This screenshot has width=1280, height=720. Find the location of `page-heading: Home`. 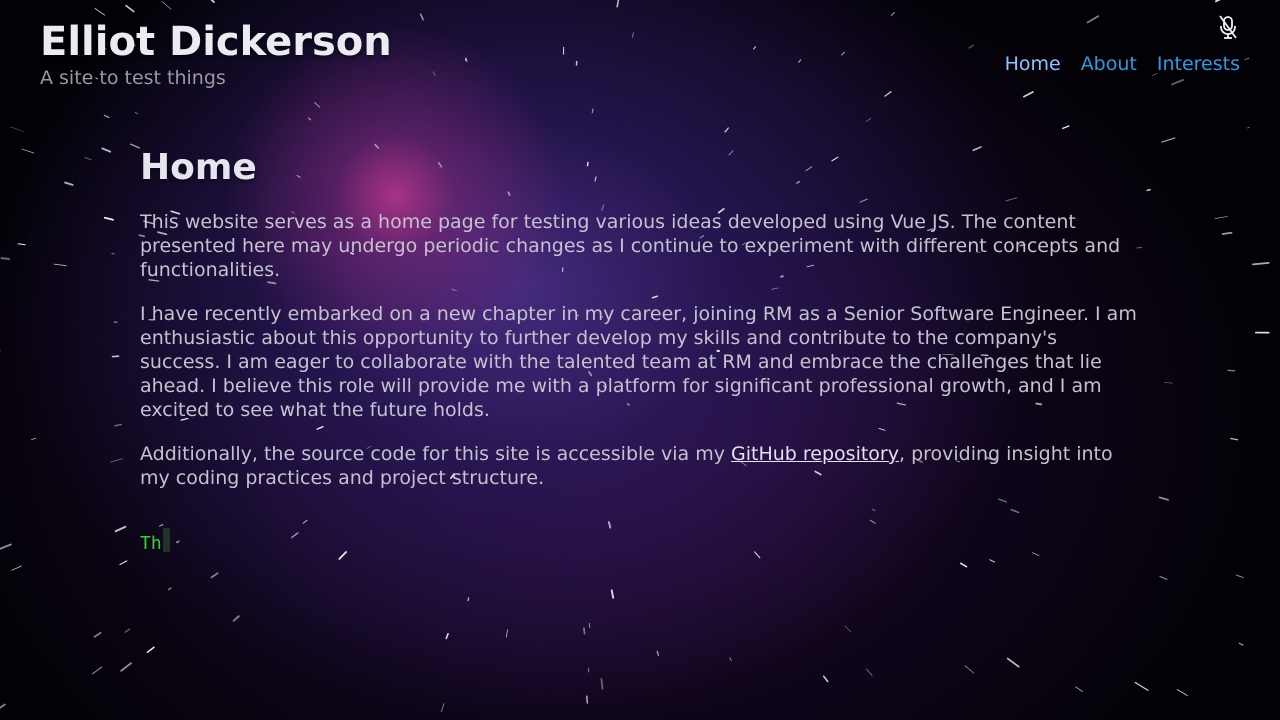

page-heading: Home is located at coordinates (198, 167).